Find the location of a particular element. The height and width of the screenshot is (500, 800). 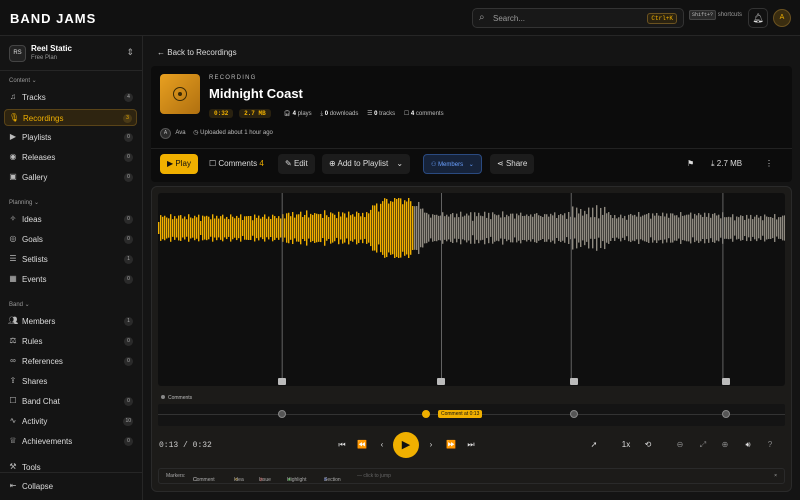

shortcuts-hint: Shift+? shortcuts is located at coordinates (715, 15).